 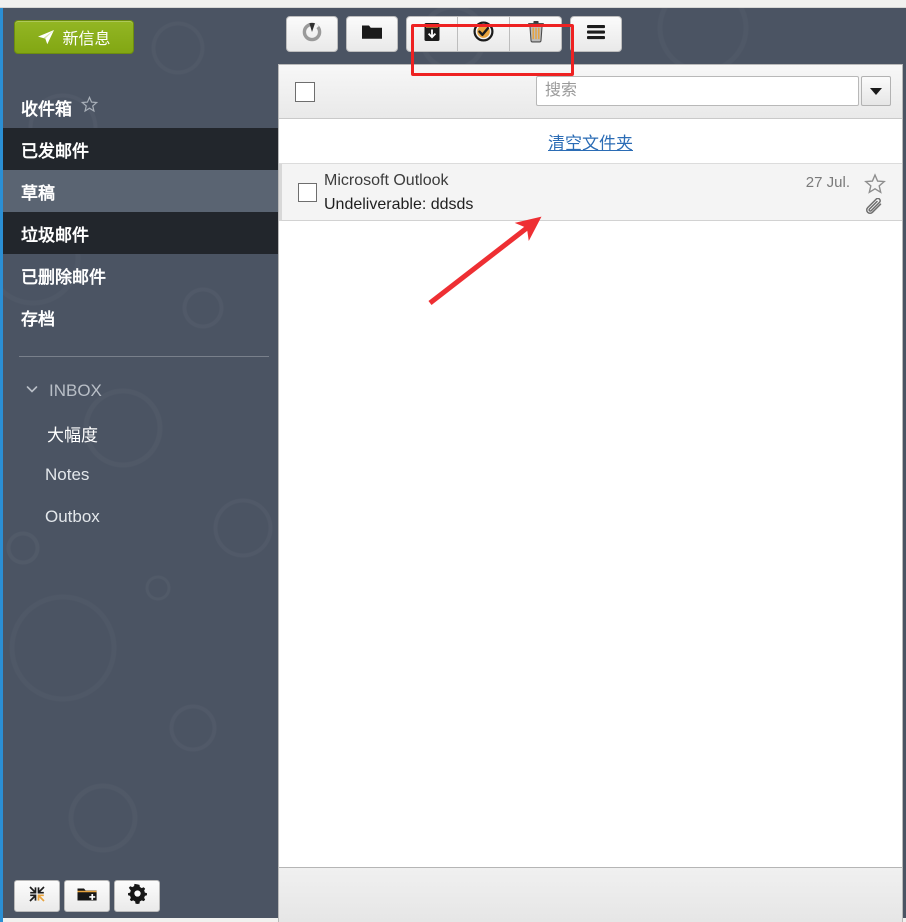 What do you see at coordinates (827, 182) in the screenshot?
I see `message-date: 27 Jul.` at bounding box center [827, 182].